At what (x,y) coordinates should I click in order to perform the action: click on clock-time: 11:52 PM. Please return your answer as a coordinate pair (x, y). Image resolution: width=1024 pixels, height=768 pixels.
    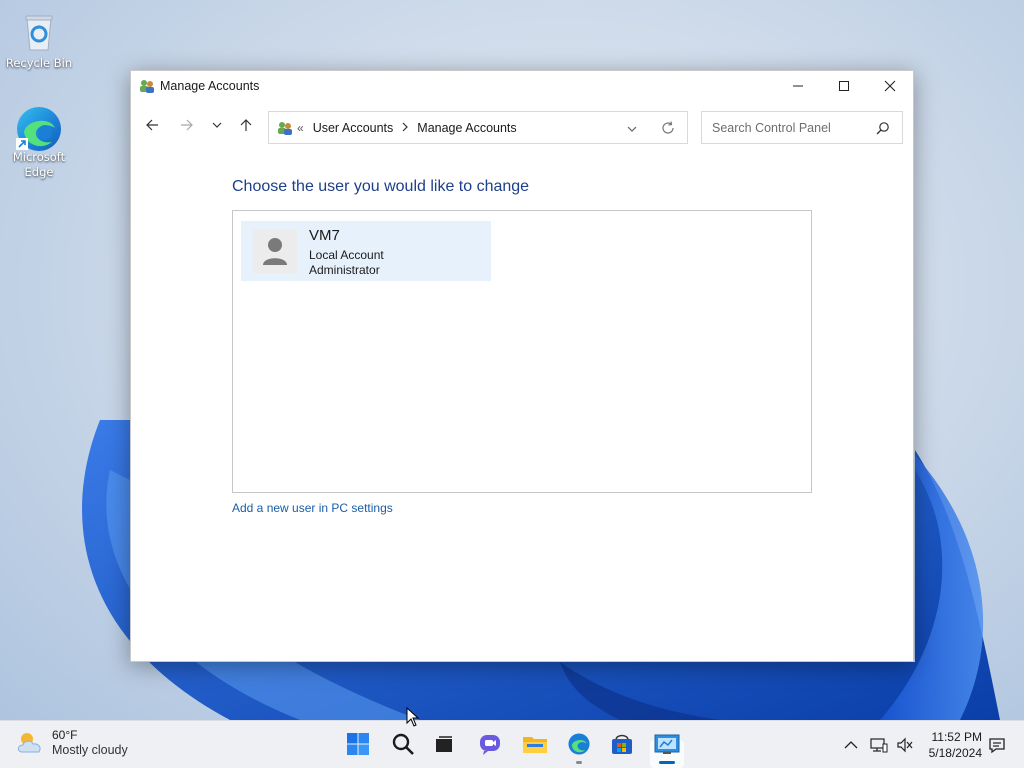
    Looking at the image, I should click on (956, 737).